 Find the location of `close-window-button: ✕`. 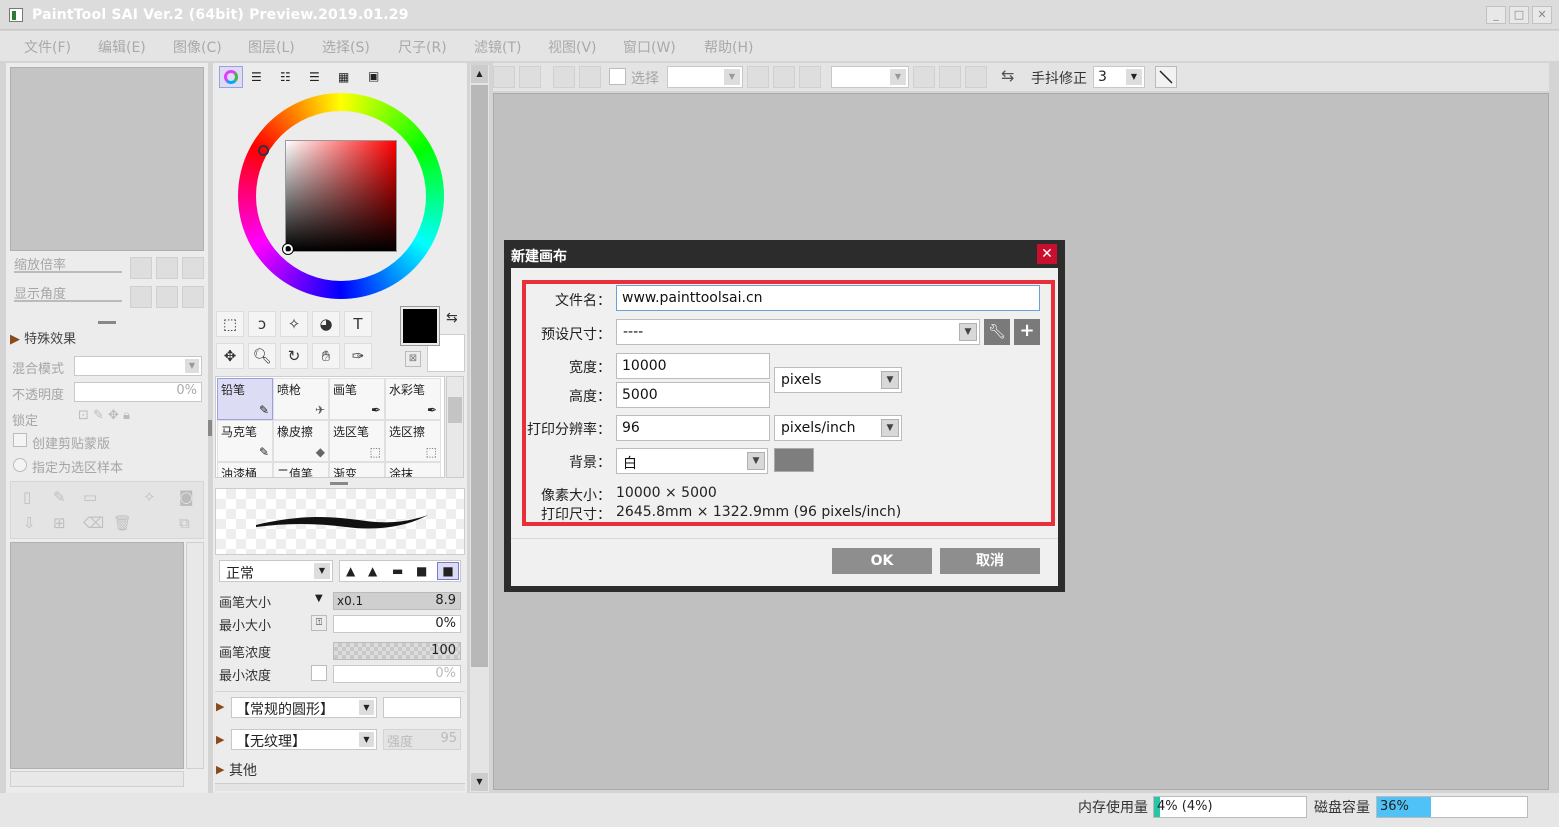

close-window-button: ✕ is located at coordinates (1542, 15).